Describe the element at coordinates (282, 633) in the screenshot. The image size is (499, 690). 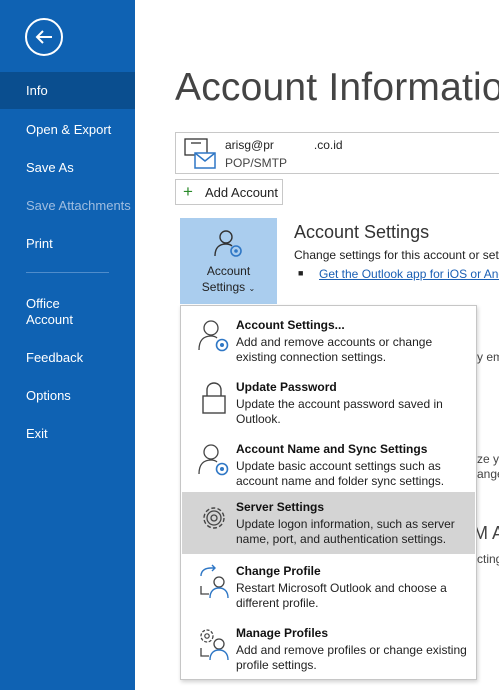
I see `menu-item-title: Manage Profiles` at that location.